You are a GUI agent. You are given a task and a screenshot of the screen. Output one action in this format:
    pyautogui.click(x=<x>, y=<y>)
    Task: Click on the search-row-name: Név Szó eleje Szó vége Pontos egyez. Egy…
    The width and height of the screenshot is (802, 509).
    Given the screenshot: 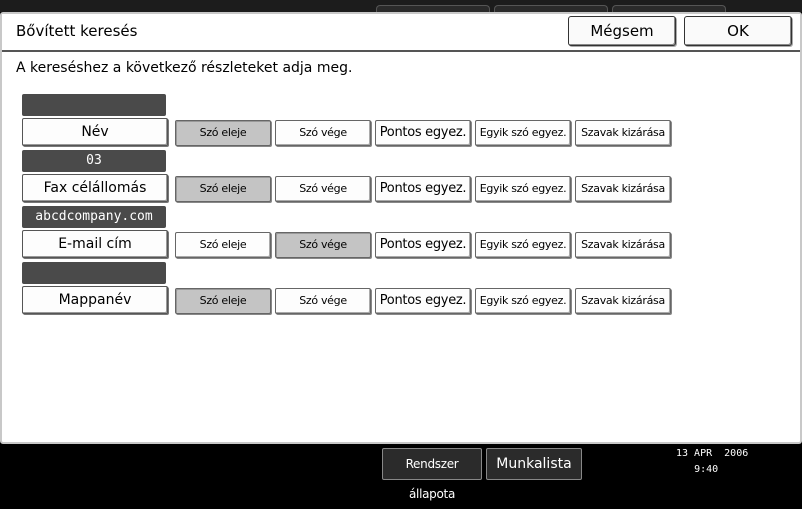 What is the action you would take?
    pyautogui.click(x=352, y=122)
    